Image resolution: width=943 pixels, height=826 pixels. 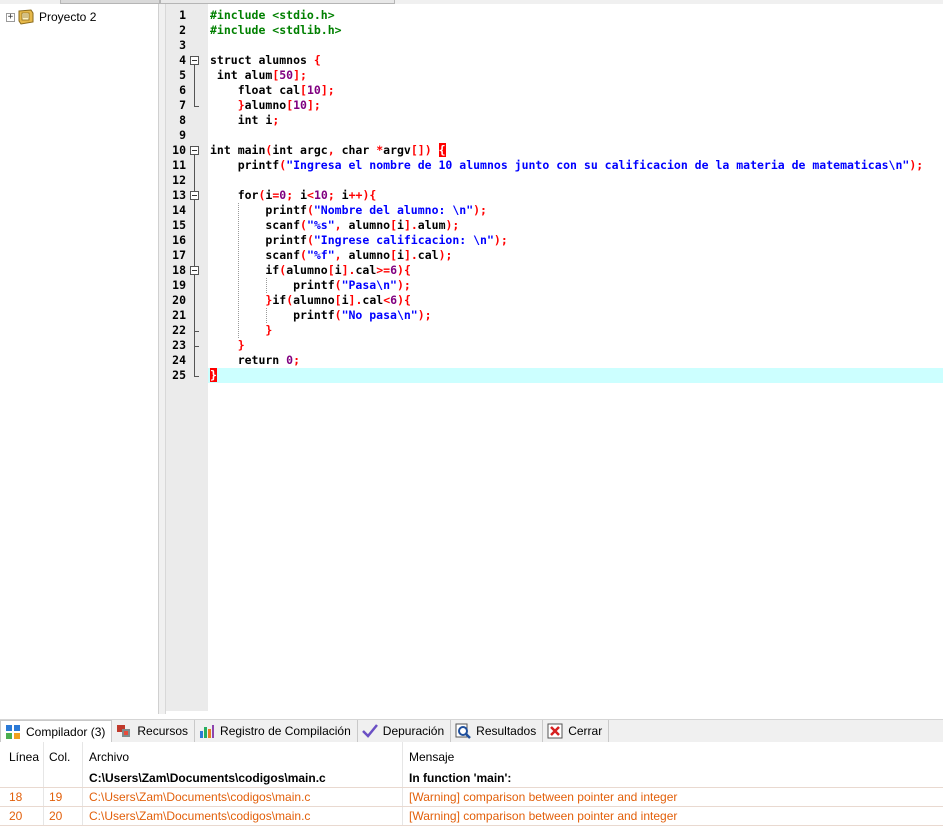 I want to click on code-line: 1 #include <stdio.h>, so click(x=554, y=15).